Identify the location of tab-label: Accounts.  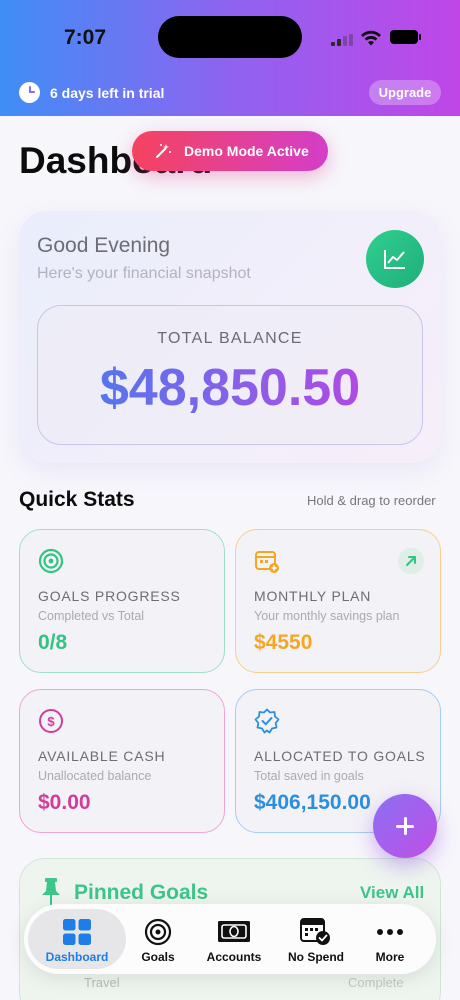
(234, 957).